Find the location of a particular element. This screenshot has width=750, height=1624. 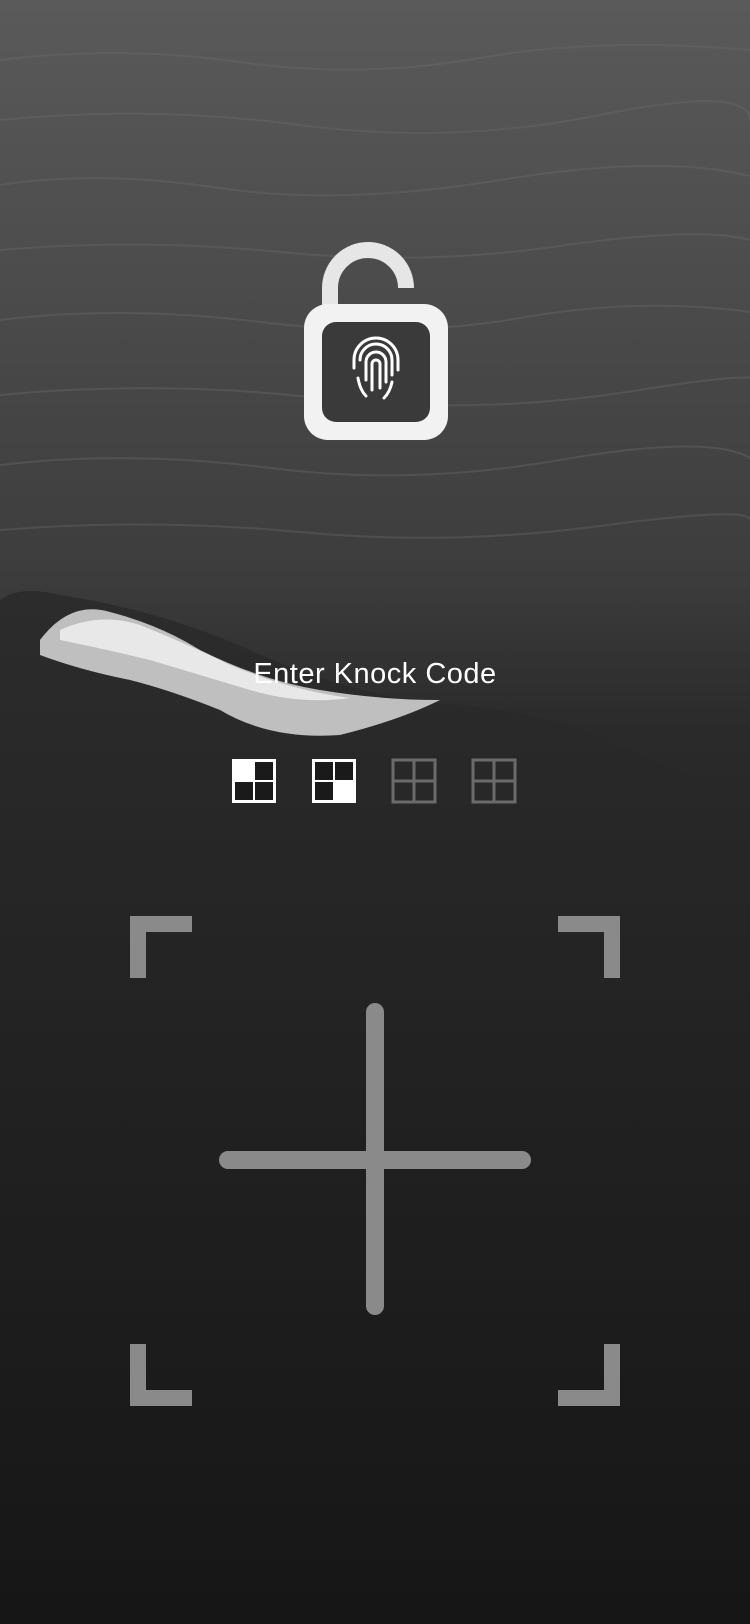

quadrant-bottom-left is located at coordinates (252, 1283).